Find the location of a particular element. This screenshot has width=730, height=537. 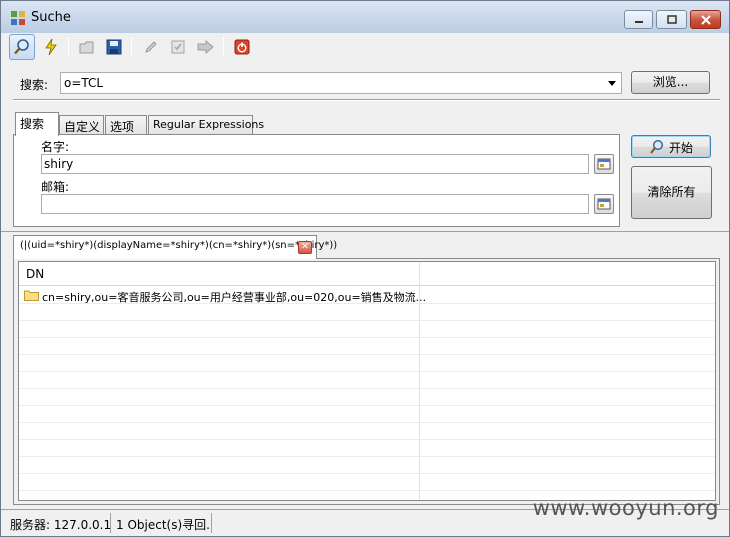

minimize-button is located at coordinates (638, 19).